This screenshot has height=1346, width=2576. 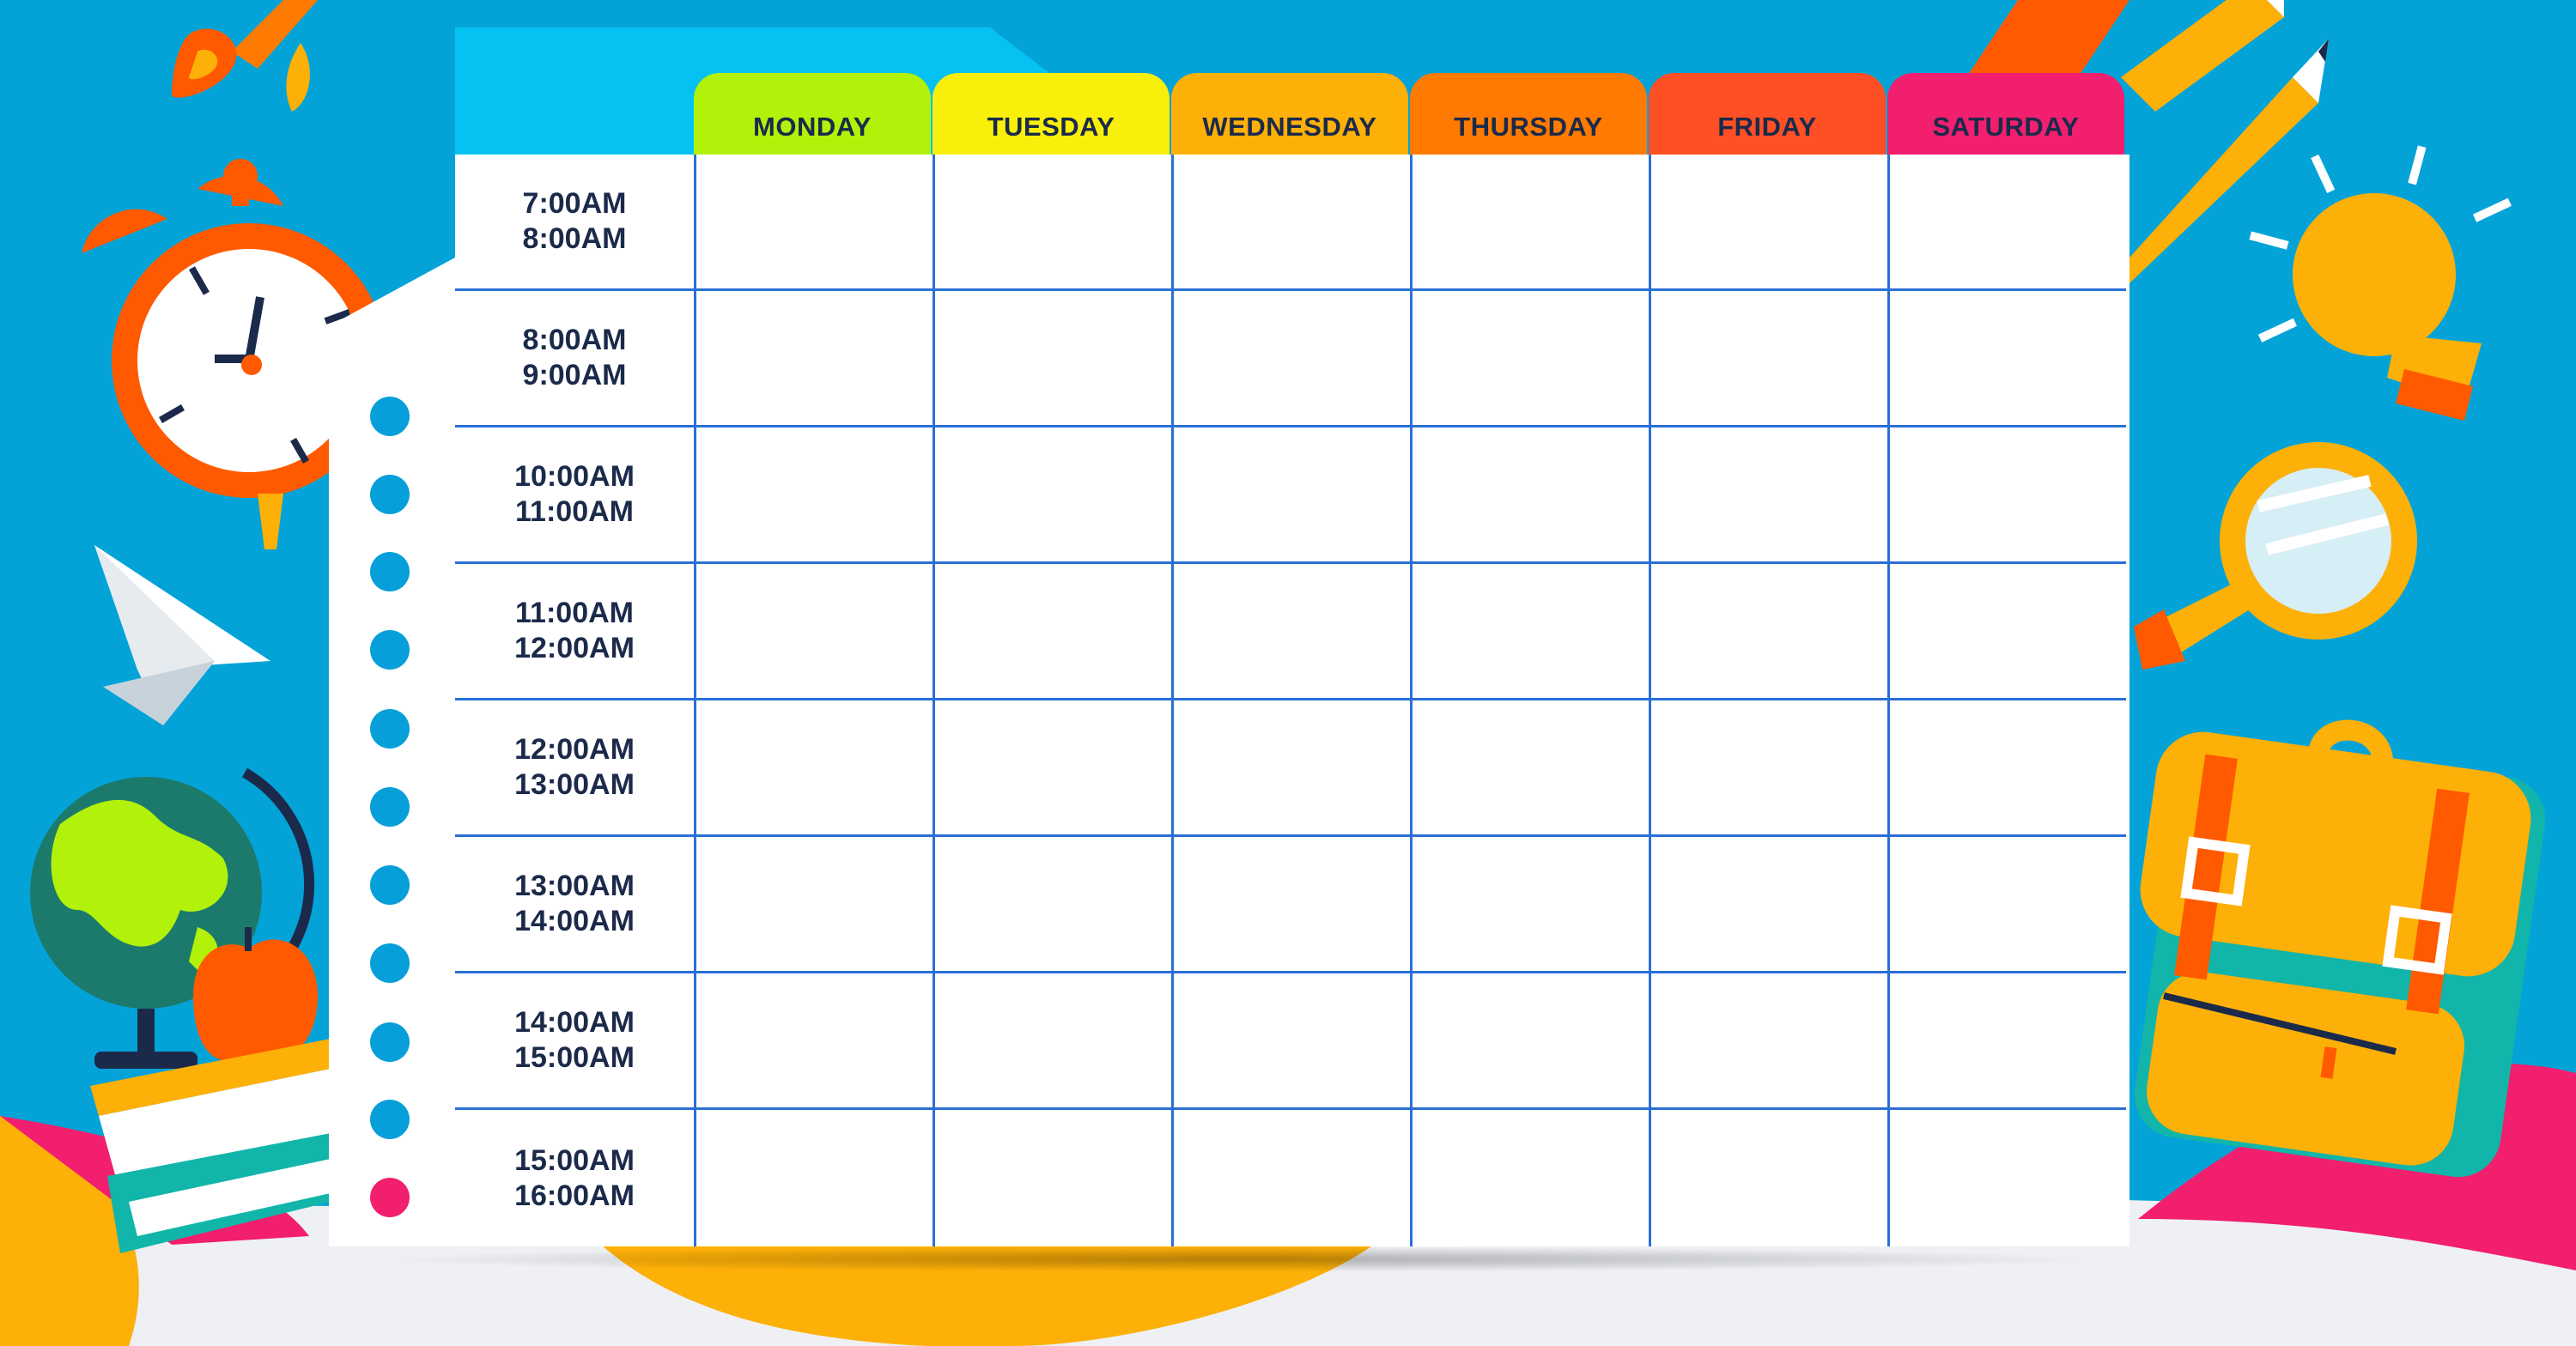 What do you see at coordinates (574, 203) in the screenshot?
I see `time-slot-start: 7:00AM` at bounding box center [574, 203].